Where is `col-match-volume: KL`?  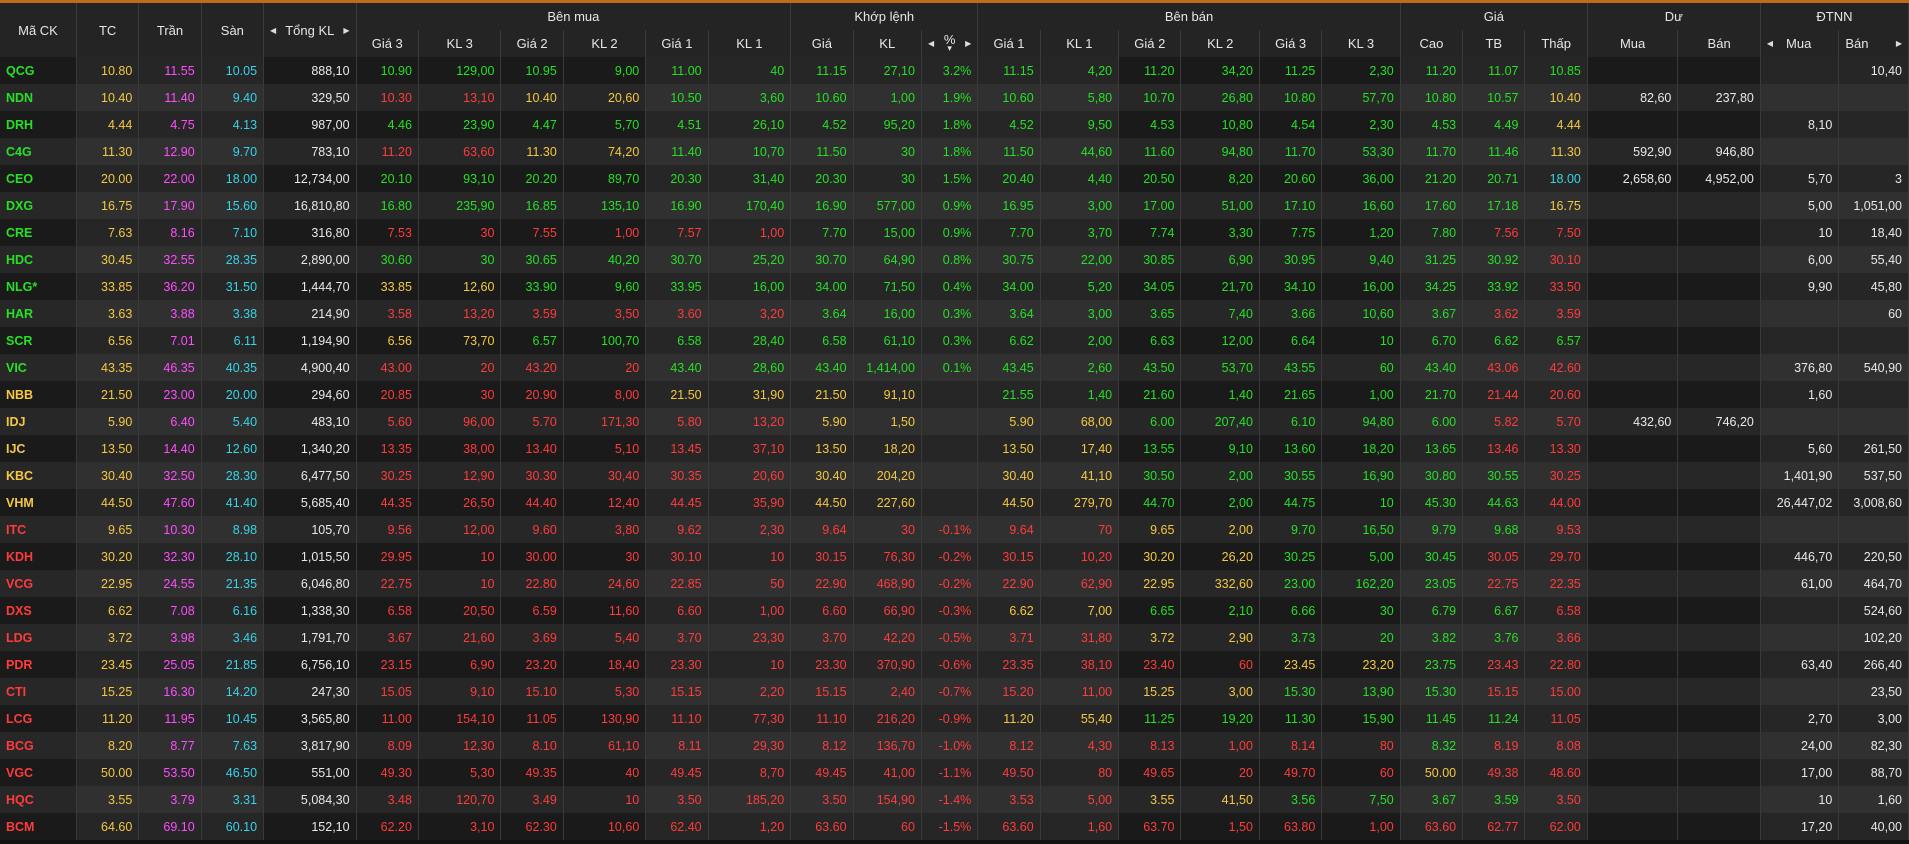 col-match-volume: KL is located at coordinates (887, 43).